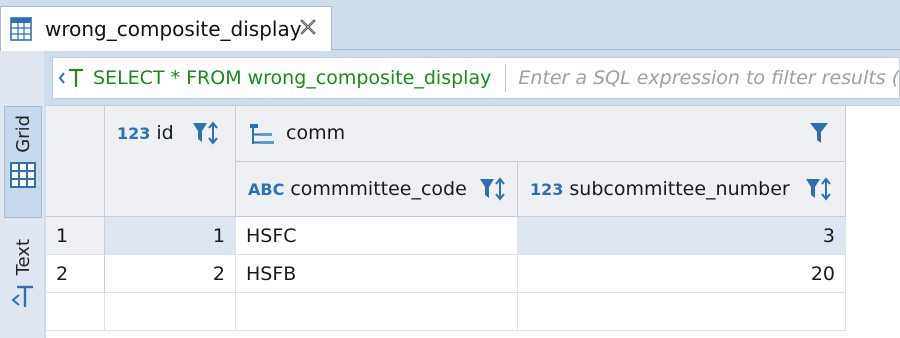  What do you see at coordinates (308, 27) in the screenshot?
I see `close-icon` at bounding box center [308, 27].